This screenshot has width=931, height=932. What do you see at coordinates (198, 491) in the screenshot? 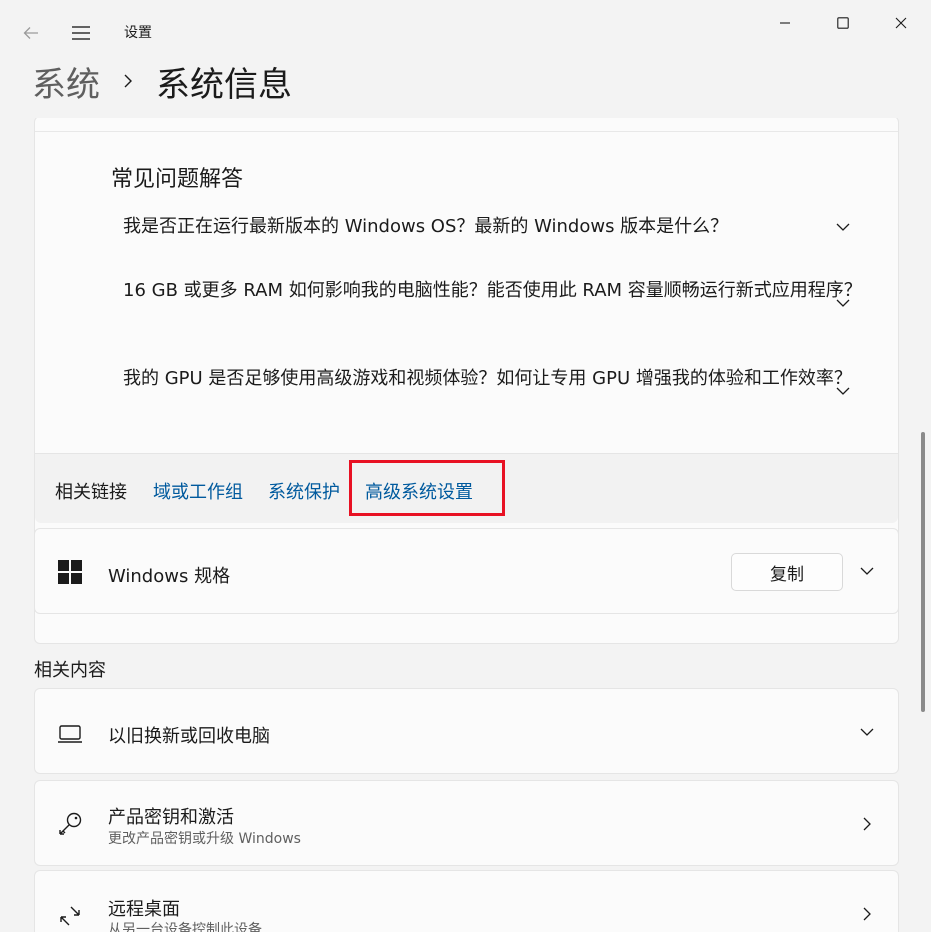
I see `link-domain-workgroup: 域或工作组` at bounding box center [198, 491].